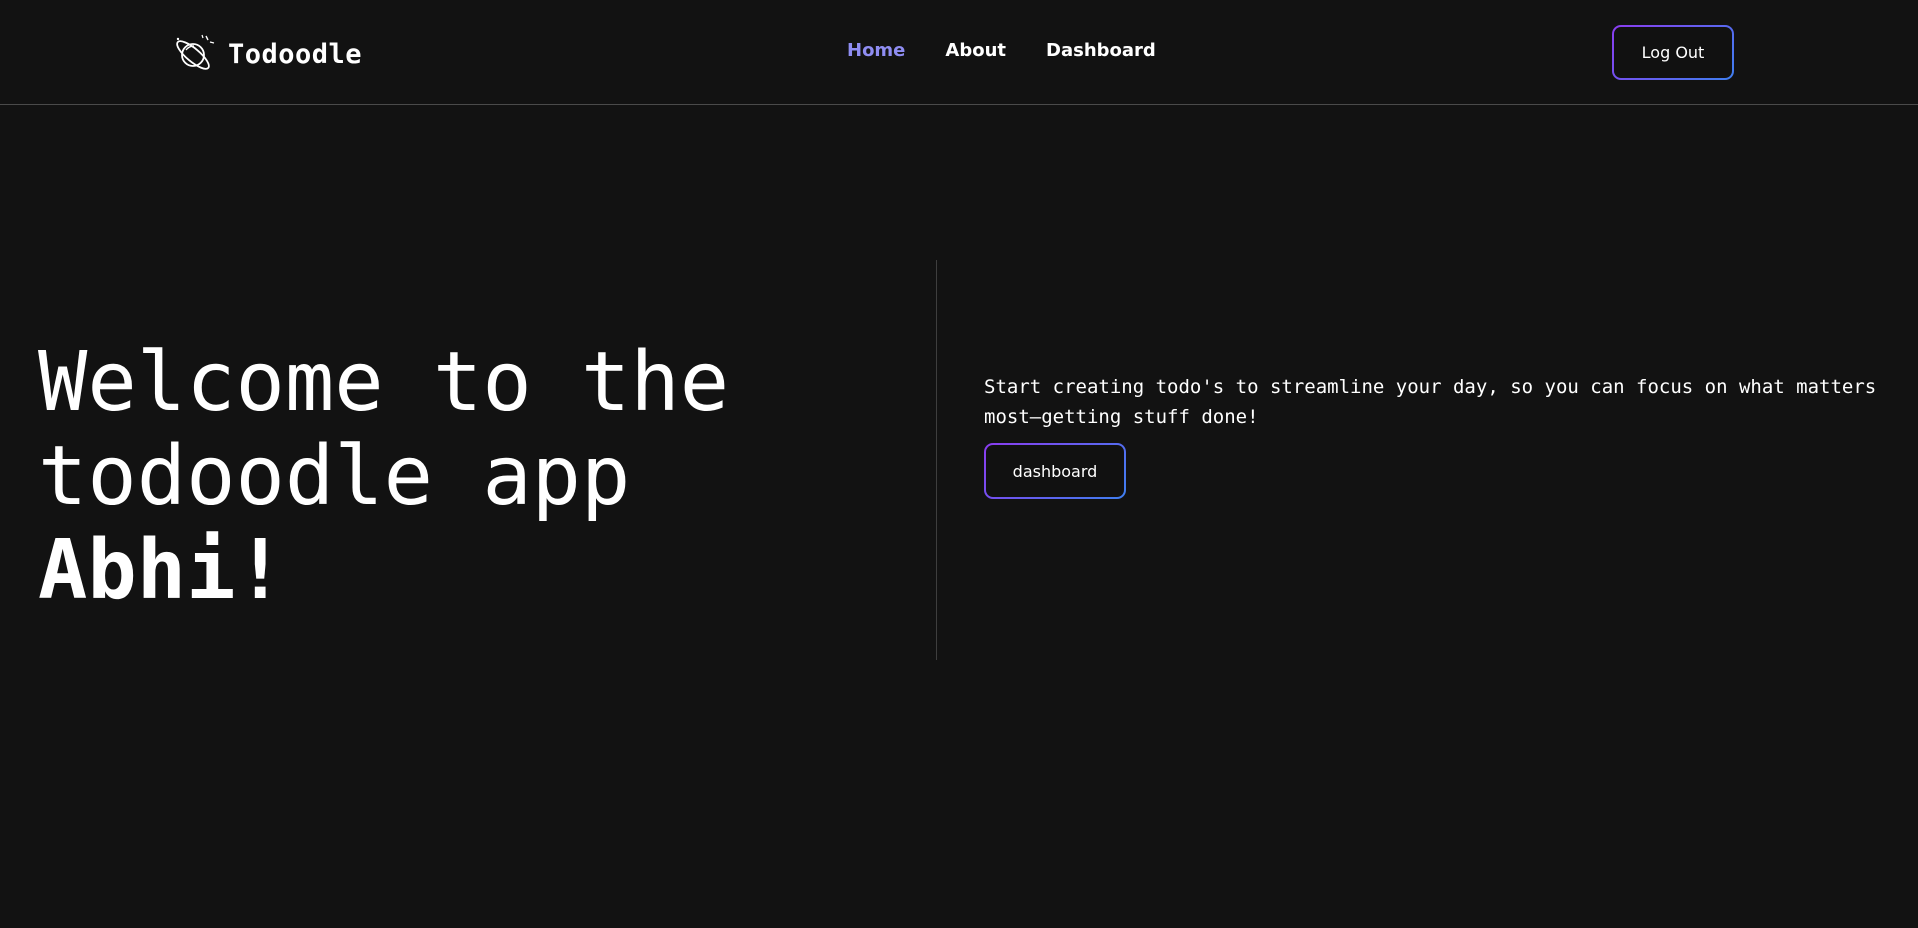  Describe the element at coordinates (1055, 471) in the screenshot. I see `dashboard-button: dashboard` at that location.